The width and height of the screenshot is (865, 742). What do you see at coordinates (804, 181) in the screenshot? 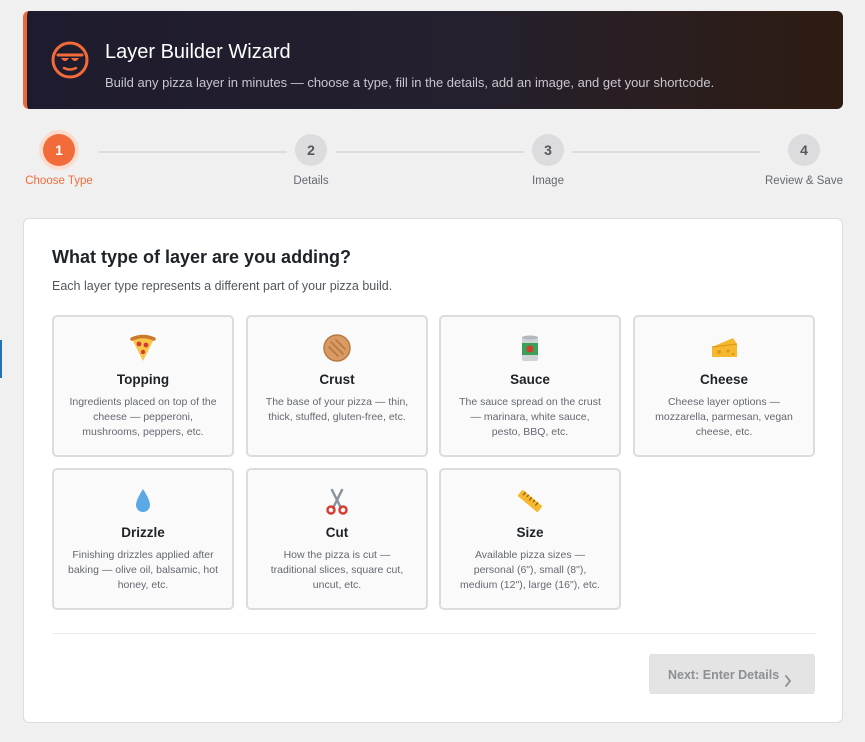
I see `step-label: Review & Save` at bounding box center [804, 181].